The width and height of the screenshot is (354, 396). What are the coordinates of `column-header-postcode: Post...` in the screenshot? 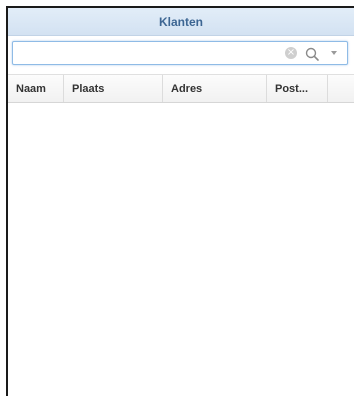 It's located at (297, 88).